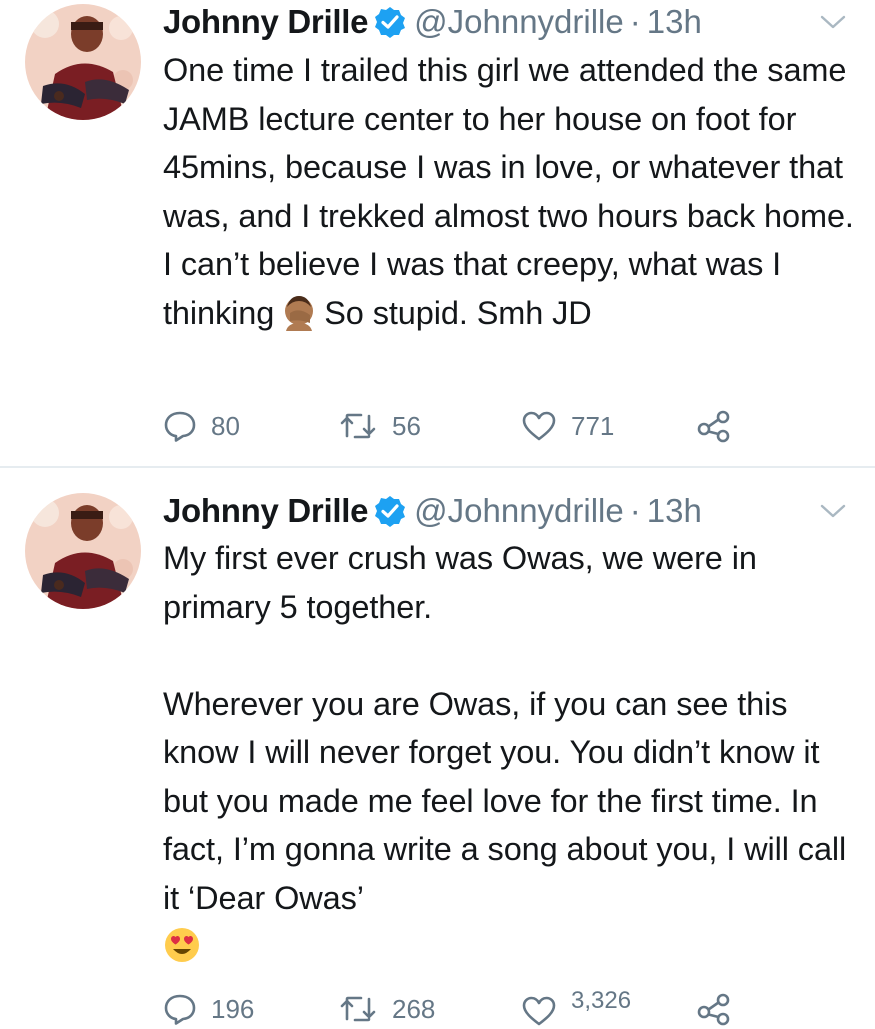 Image resolution: width=875 pixels, height=1029 pixels. What do you see at coordinates (299, 312) in the screenshot?
I see `face-palm-emoji` at bounding box center [299, 312].